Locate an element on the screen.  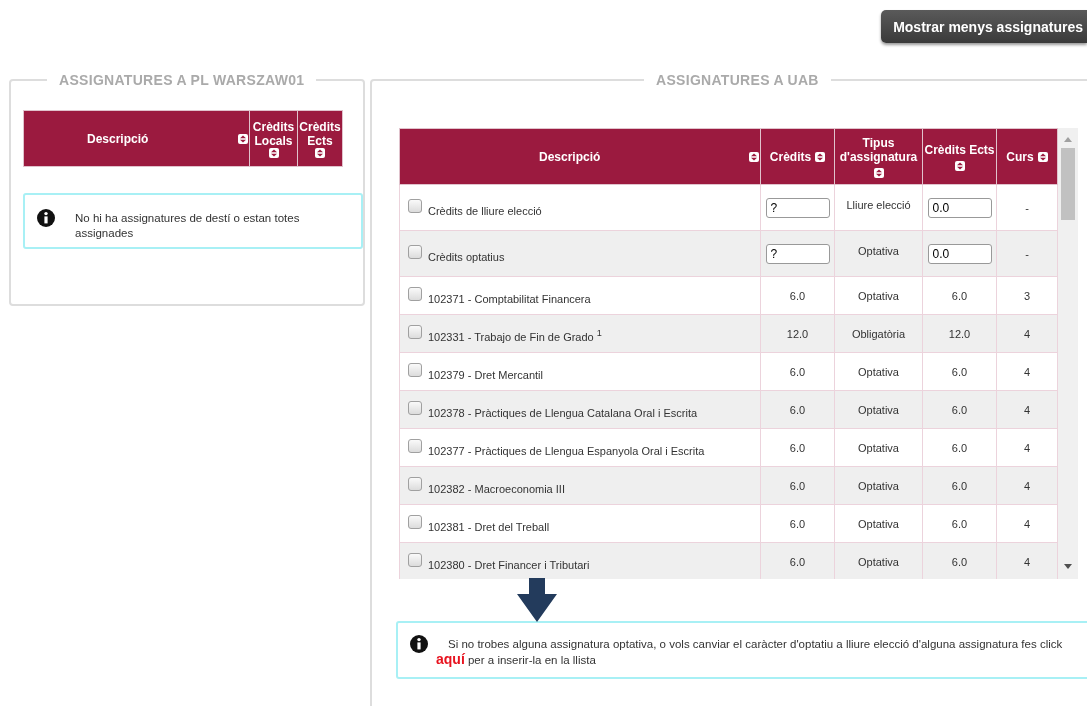
panel-title: ASSIGNATURES A PL WARSZAW01 is located at coordinates (182, 80).